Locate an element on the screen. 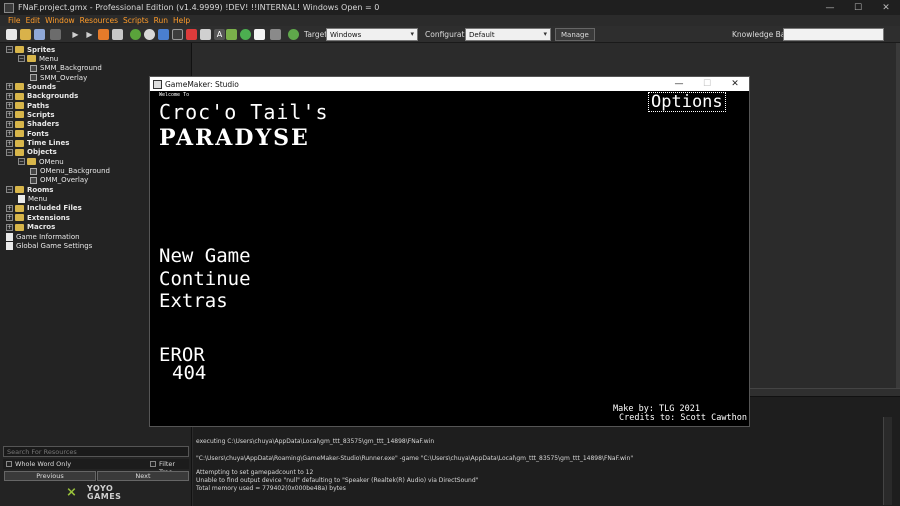  document-icon is located at coordinates (21, 199).